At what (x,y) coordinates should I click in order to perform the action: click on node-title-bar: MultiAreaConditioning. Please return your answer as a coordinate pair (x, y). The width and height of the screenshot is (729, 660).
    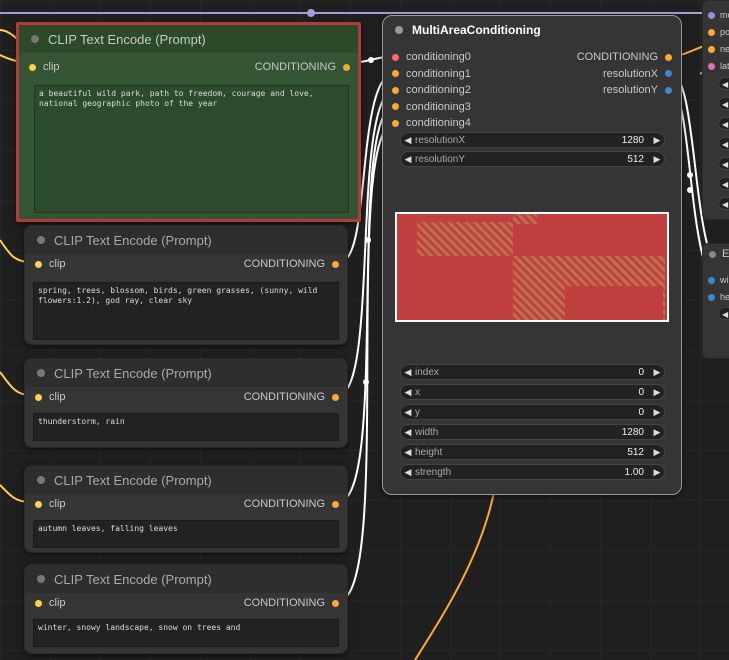
    Looking at the image, I should click on (532, 30).